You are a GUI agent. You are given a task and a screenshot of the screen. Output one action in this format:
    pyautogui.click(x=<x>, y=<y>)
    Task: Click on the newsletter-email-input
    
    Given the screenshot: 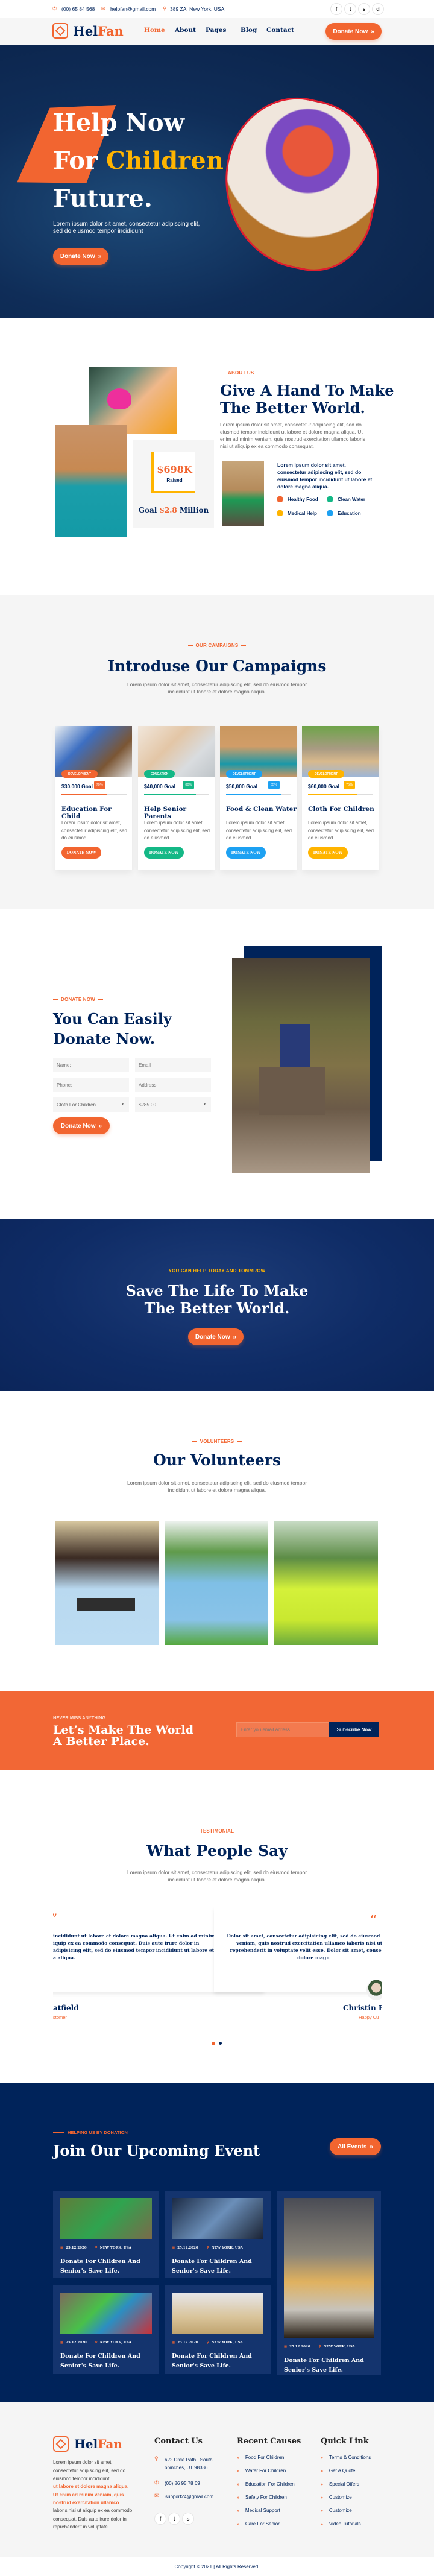 What is the action you would take?
    pyautogui.click(x=282, y=1729)
    